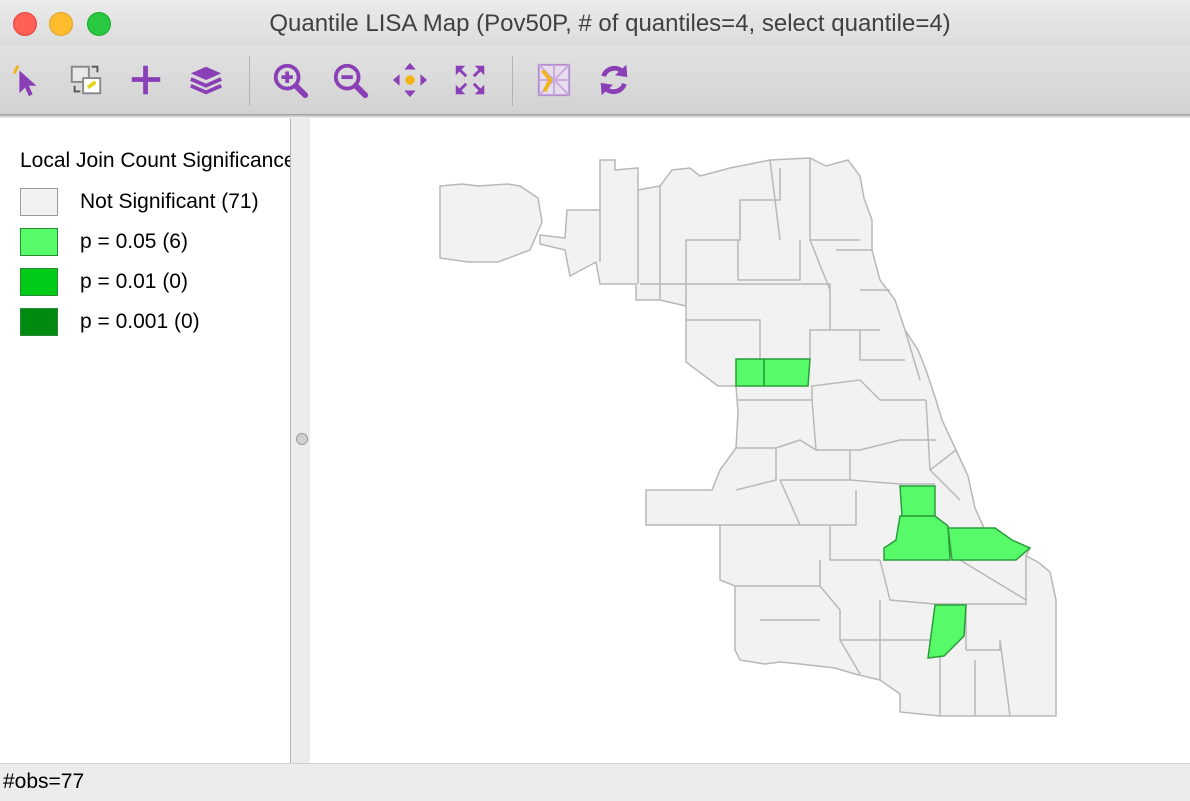 The image size is (1190, 801). I want to click on legend-item-p001: p = 0.01 (0), so click(104, 282).